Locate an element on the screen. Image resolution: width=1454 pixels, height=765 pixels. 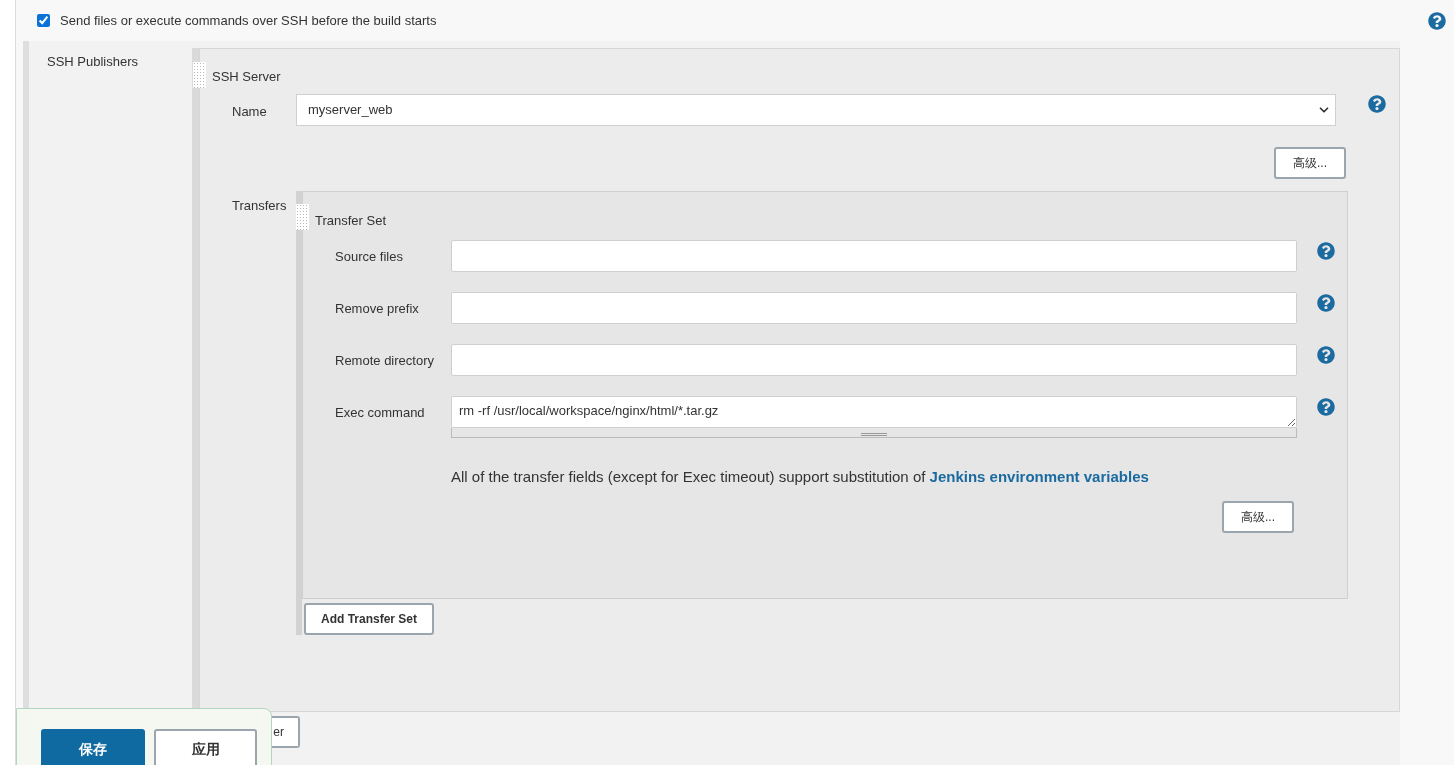
field-label: Name is located at coordinates (250, 112).